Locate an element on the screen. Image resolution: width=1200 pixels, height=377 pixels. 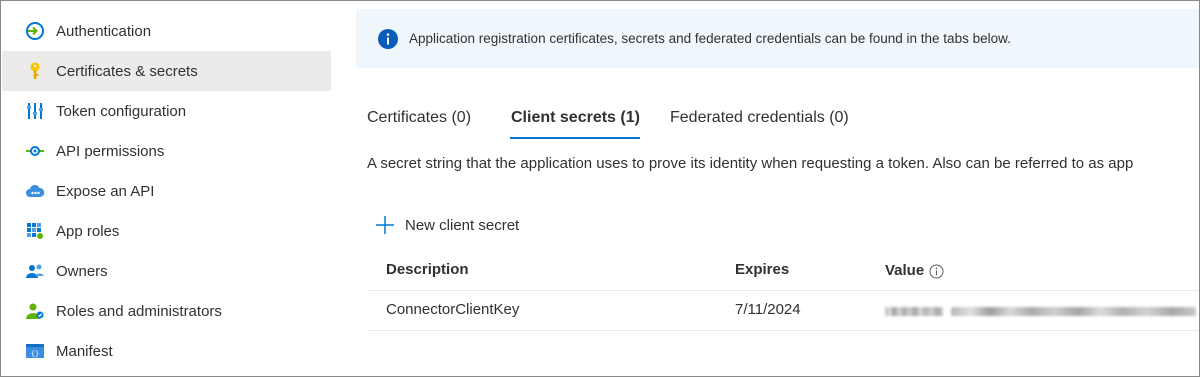
sidebar-item-label: Authentication is located at coordinates (104, 31).